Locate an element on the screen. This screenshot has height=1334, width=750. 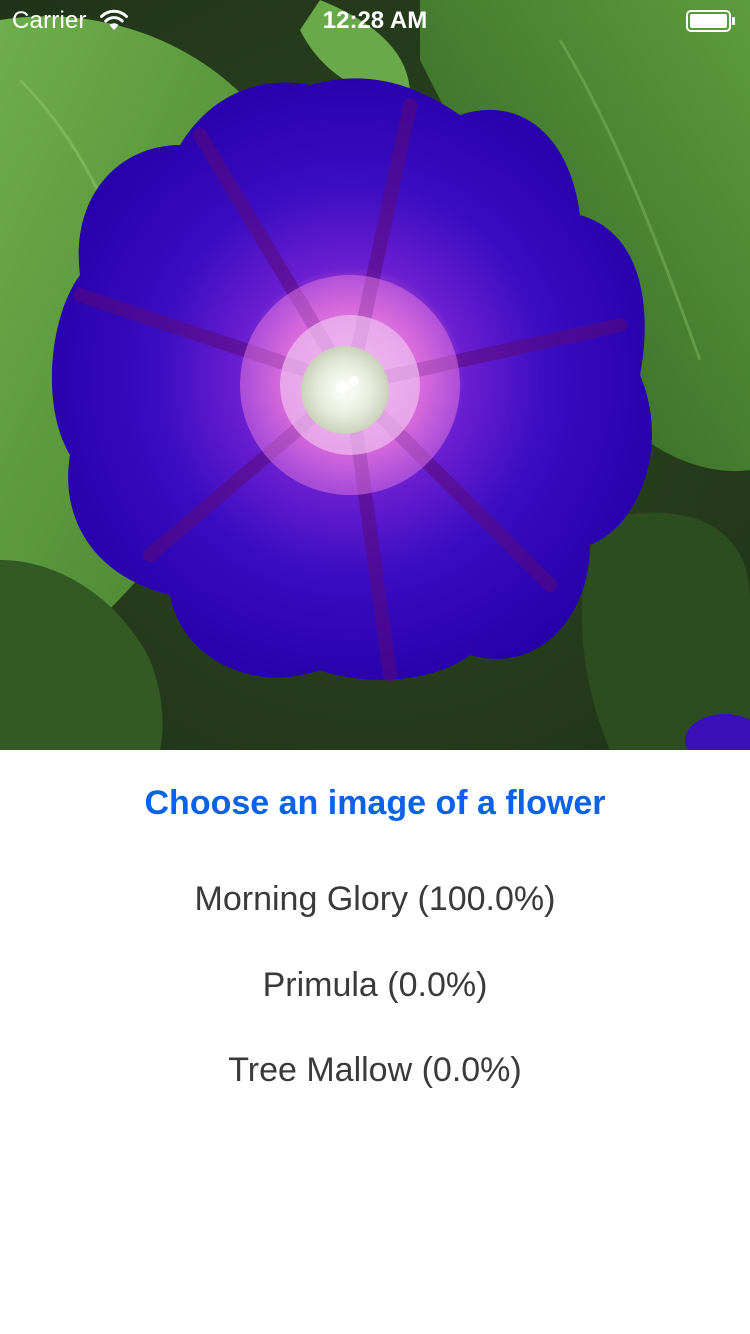
status-bar: Carrier 12:28 AM is located at coordinates (375, 20).